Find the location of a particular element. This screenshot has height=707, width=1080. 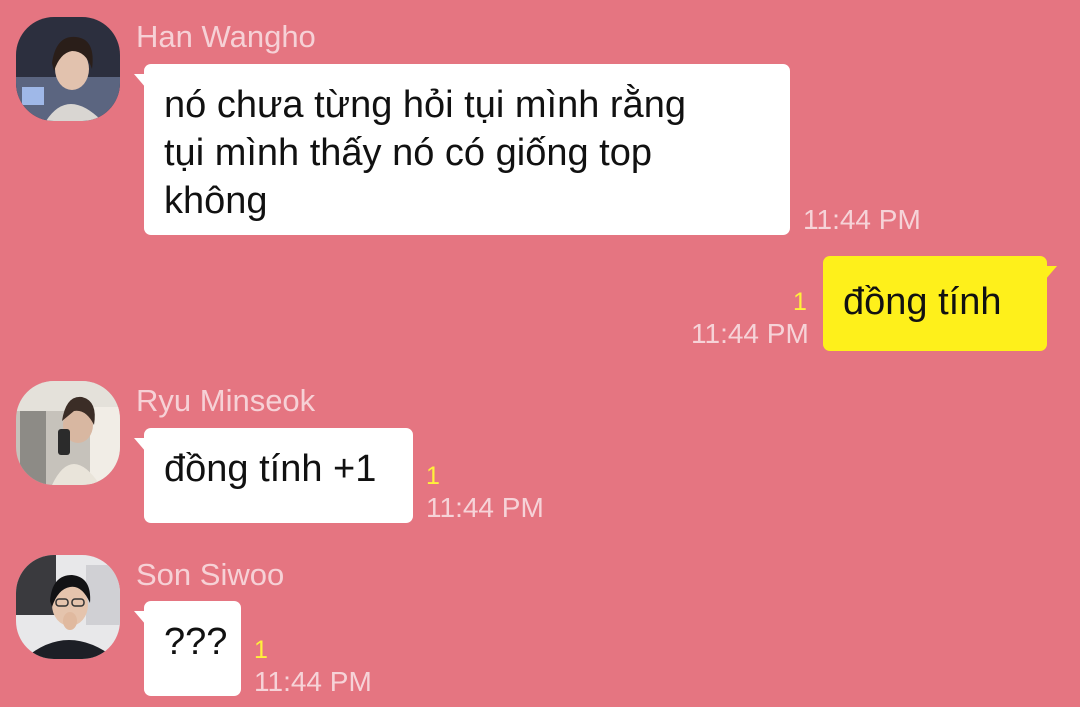

message-text-line: không is located at coordinates (216, 201).